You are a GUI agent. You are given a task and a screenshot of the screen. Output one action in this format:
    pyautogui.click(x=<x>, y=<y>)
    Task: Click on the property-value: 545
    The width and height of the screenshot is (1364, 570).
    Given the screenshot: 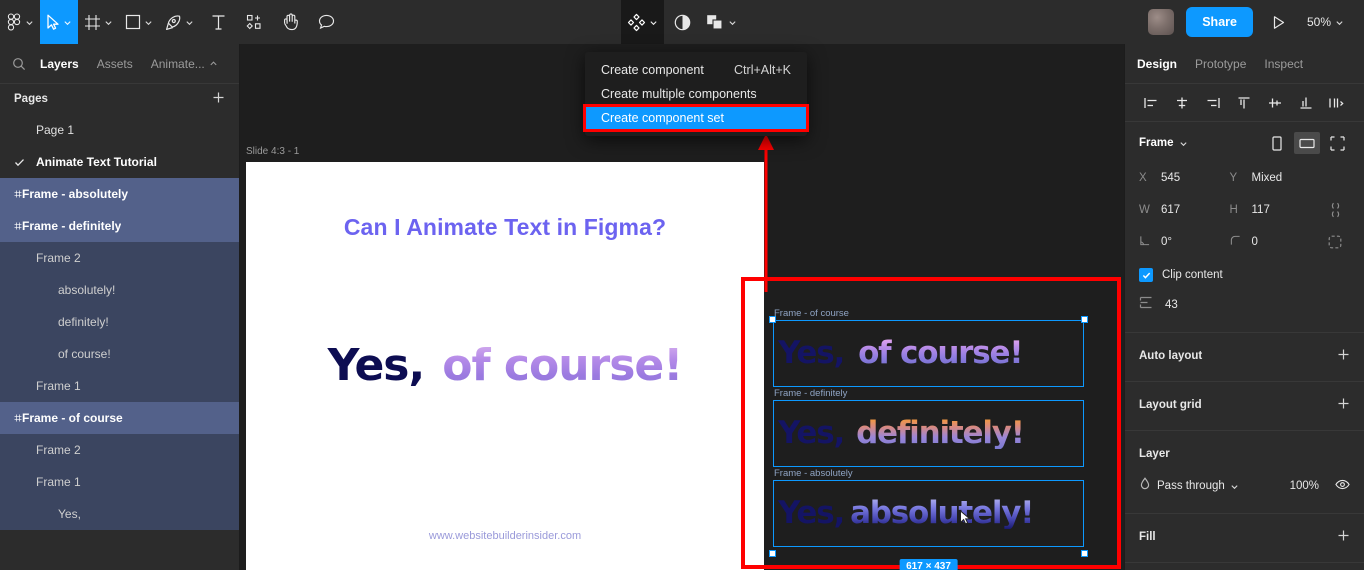 What is the action you would take?
    pyautogui.click(x=1171, y=178)
    